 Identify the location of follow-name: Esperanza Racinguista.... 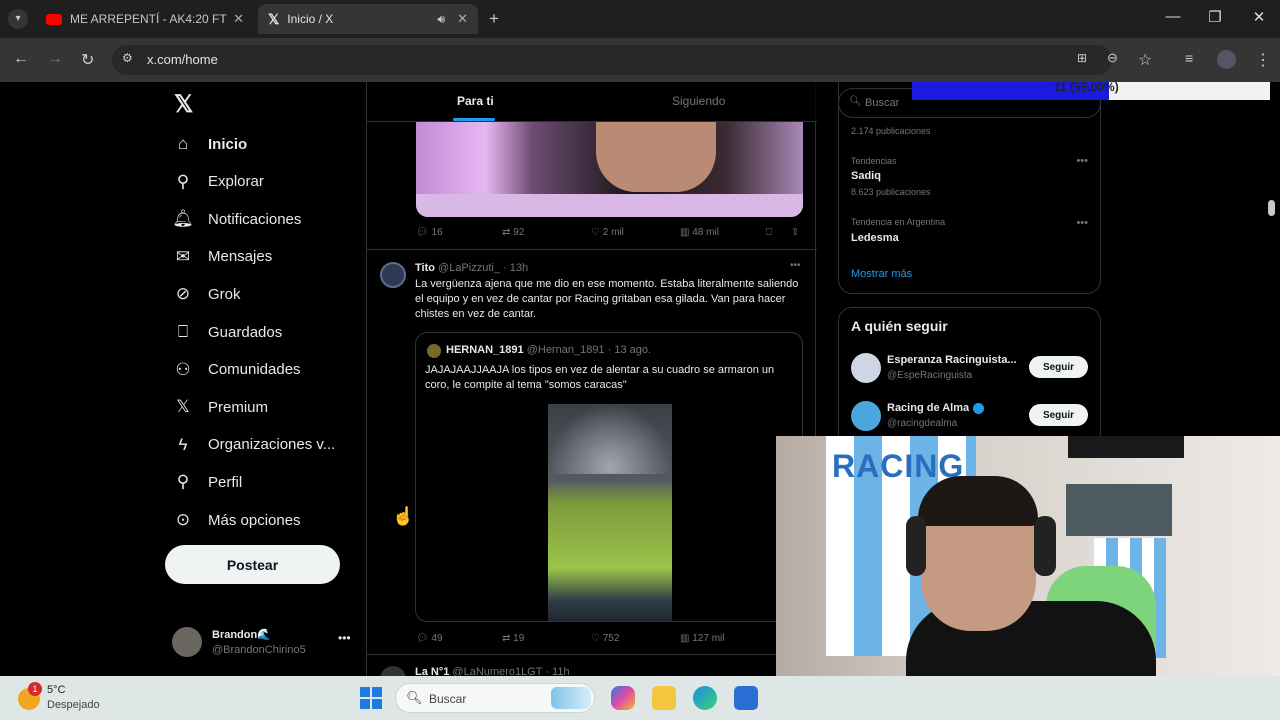
(952, 360).